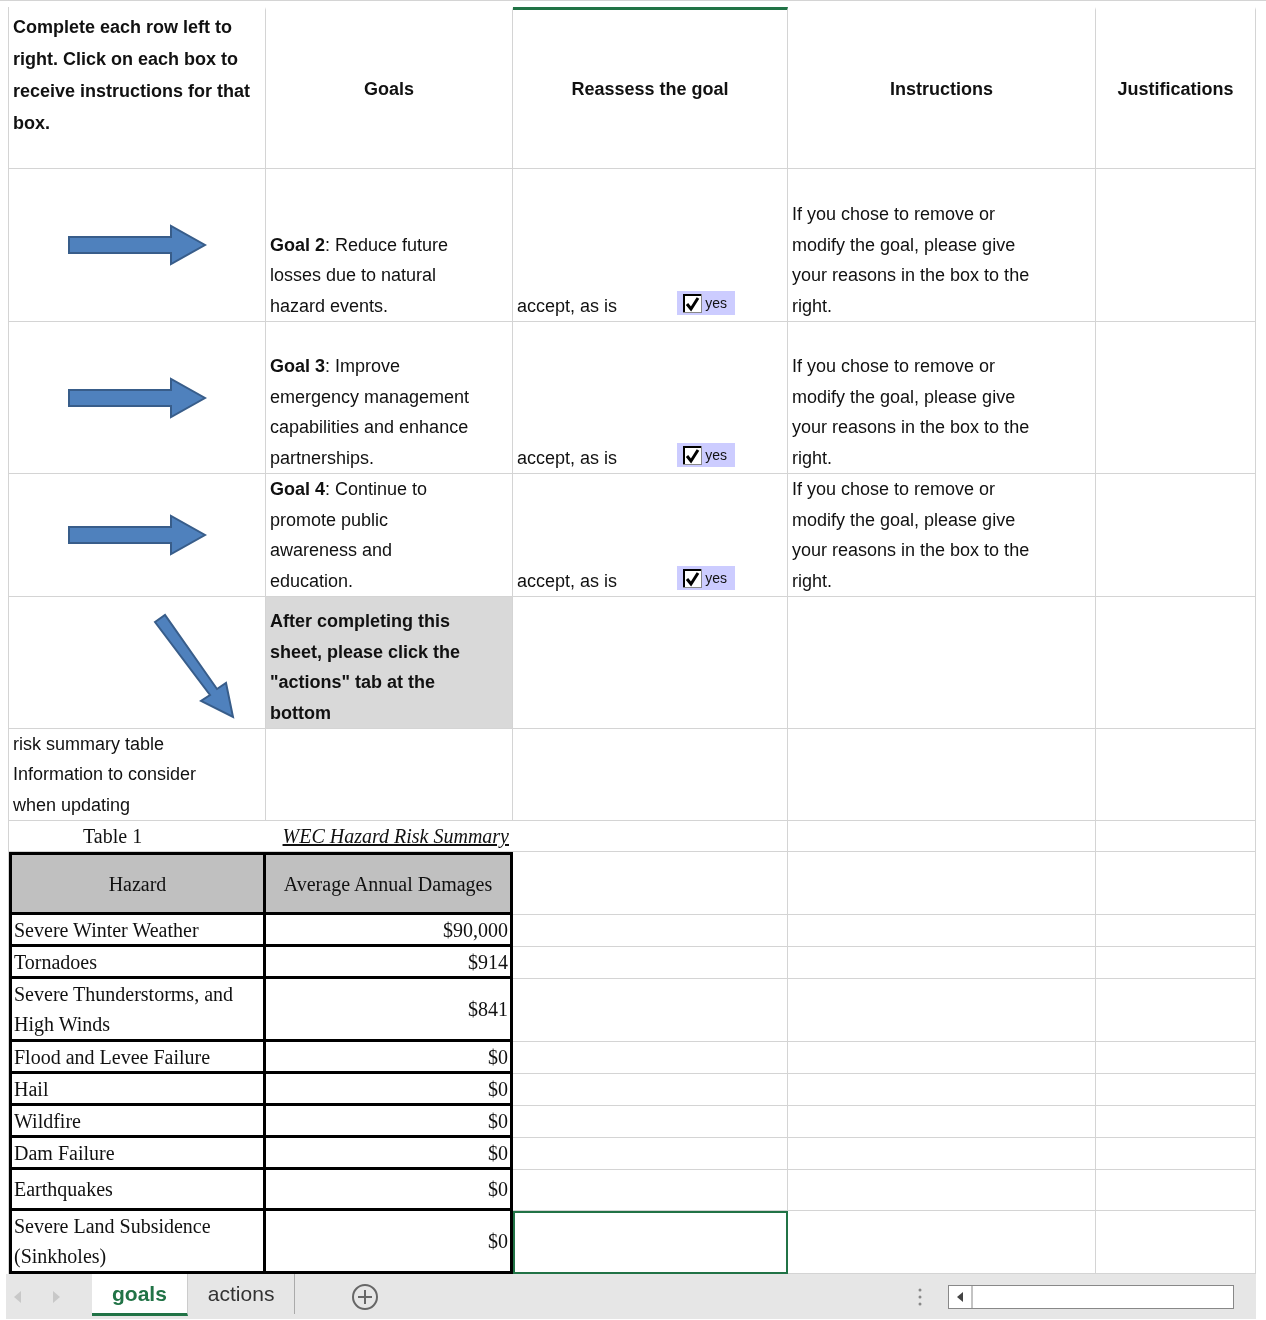 The height and width of the screenshot is (1320, 1266). I want to click on table-cell: $90,000, so click(389, 931).